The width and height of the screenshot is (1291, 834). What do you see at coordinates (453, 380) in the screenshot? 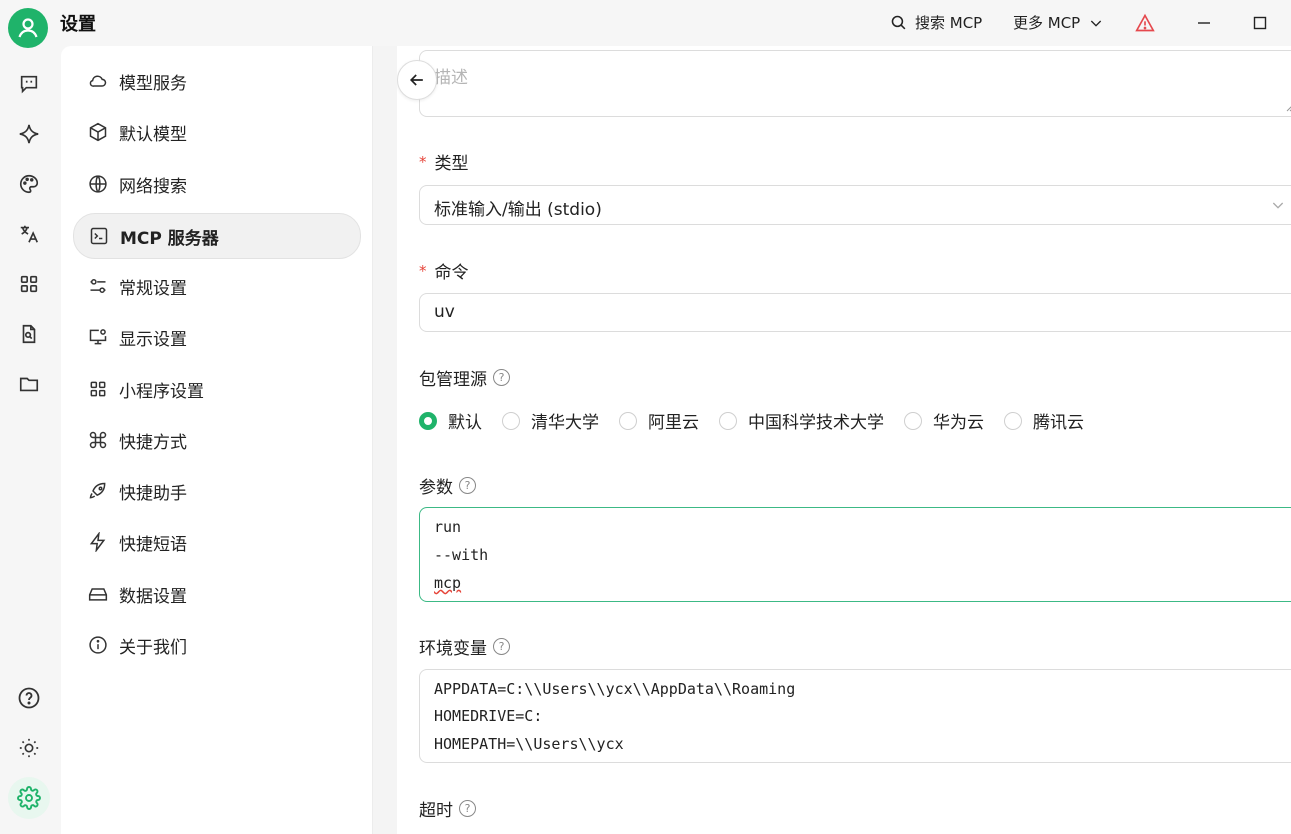
I see `registry-label-text: 包管理源` at bounding box center [453, 380].